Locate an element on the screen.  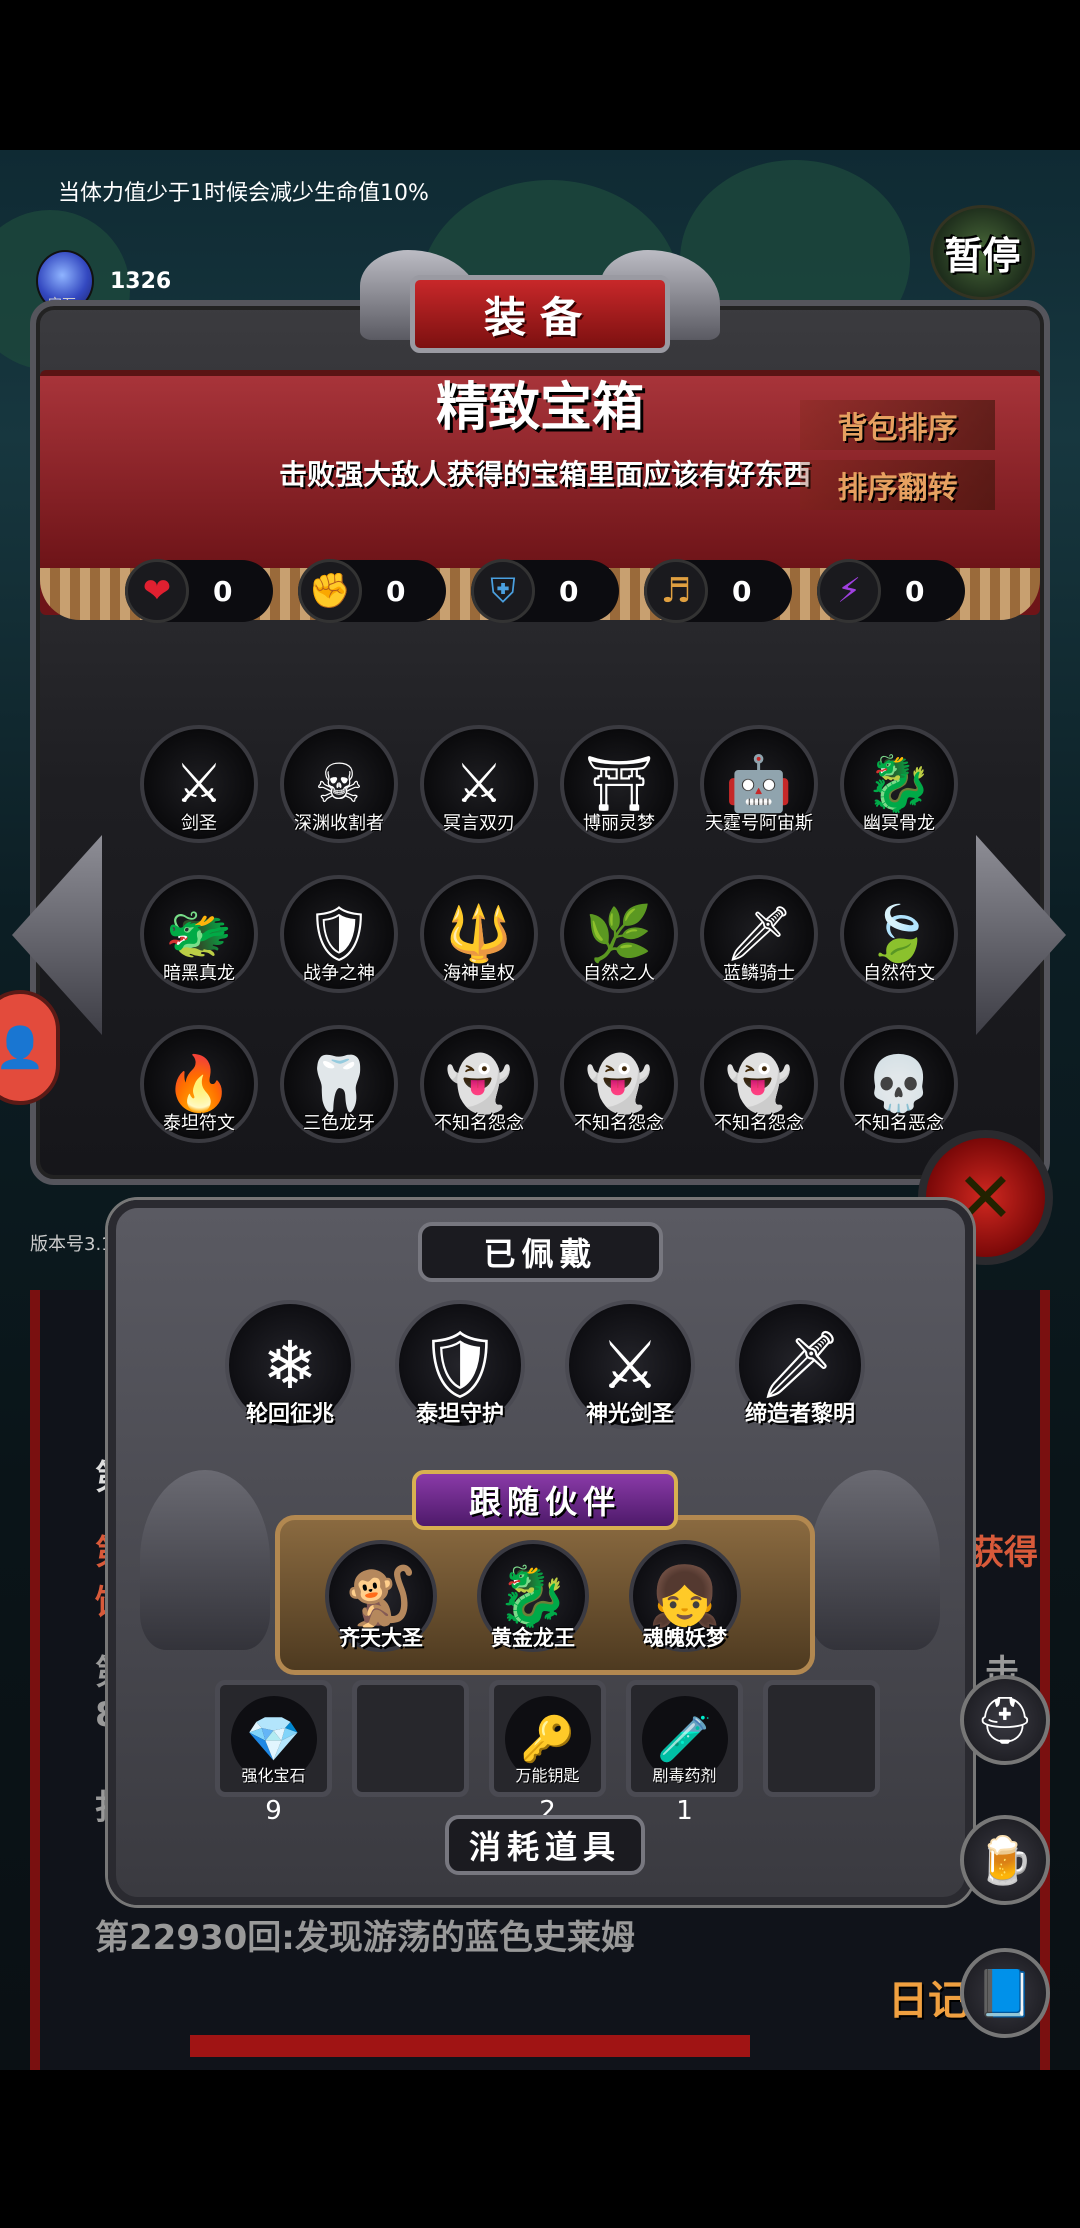
heart-icon: ❤ is located at coordinates (157, 591).